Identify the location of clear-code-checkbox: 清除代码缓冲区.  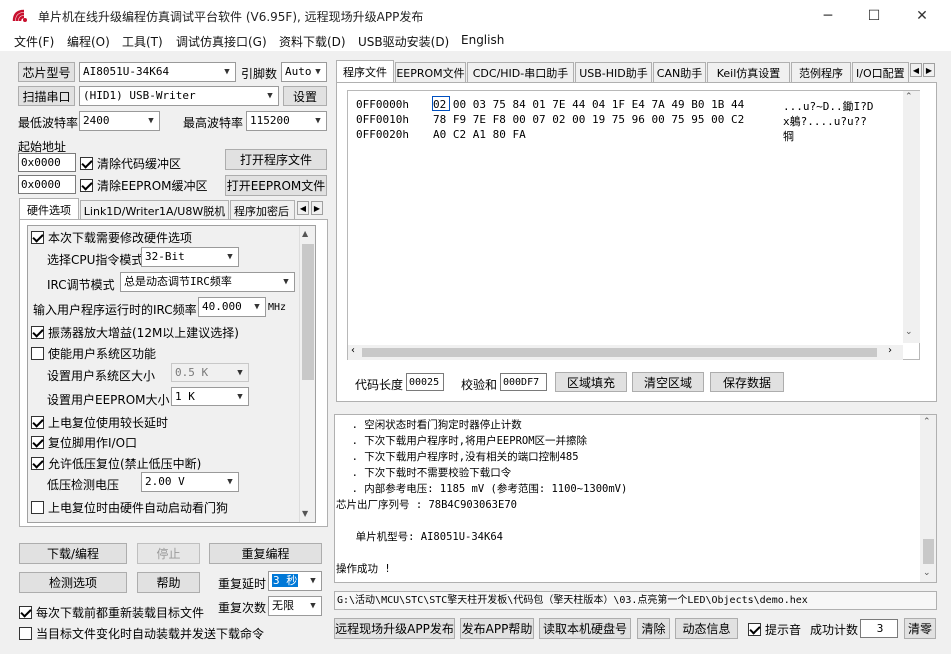
(130, 163).